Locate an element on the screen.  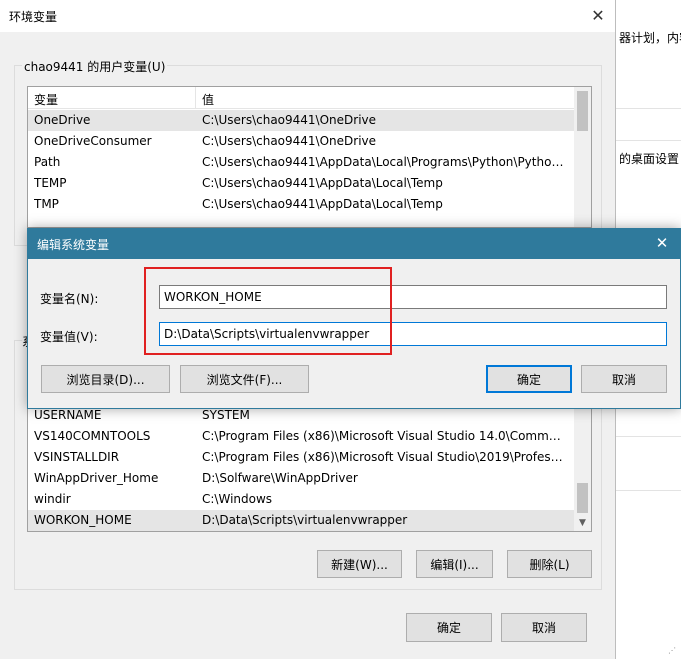
variable-value: D:\Solfware\WinAppDriver is located at coordinates (280, 478).